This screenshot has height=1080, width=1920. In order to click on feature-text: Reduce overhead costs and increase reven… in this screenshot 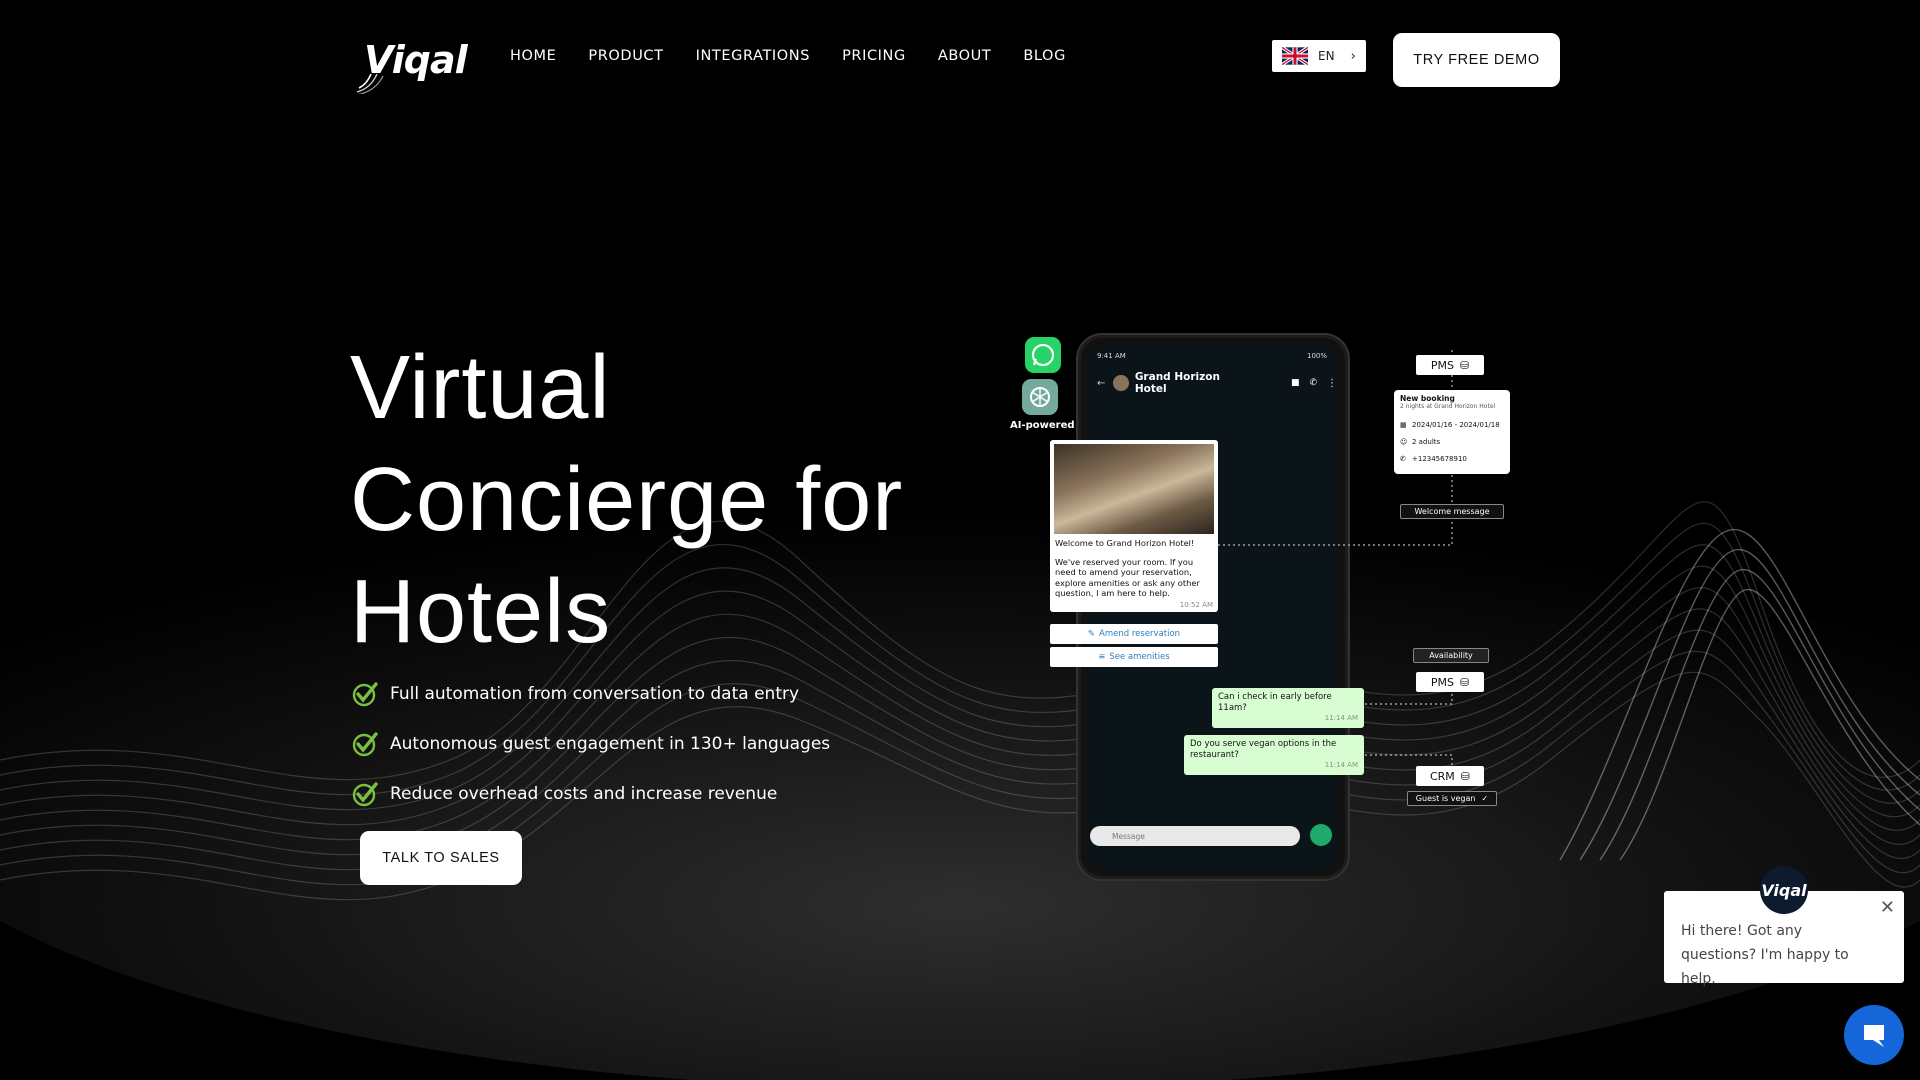, I will do `click(584, 794)`.